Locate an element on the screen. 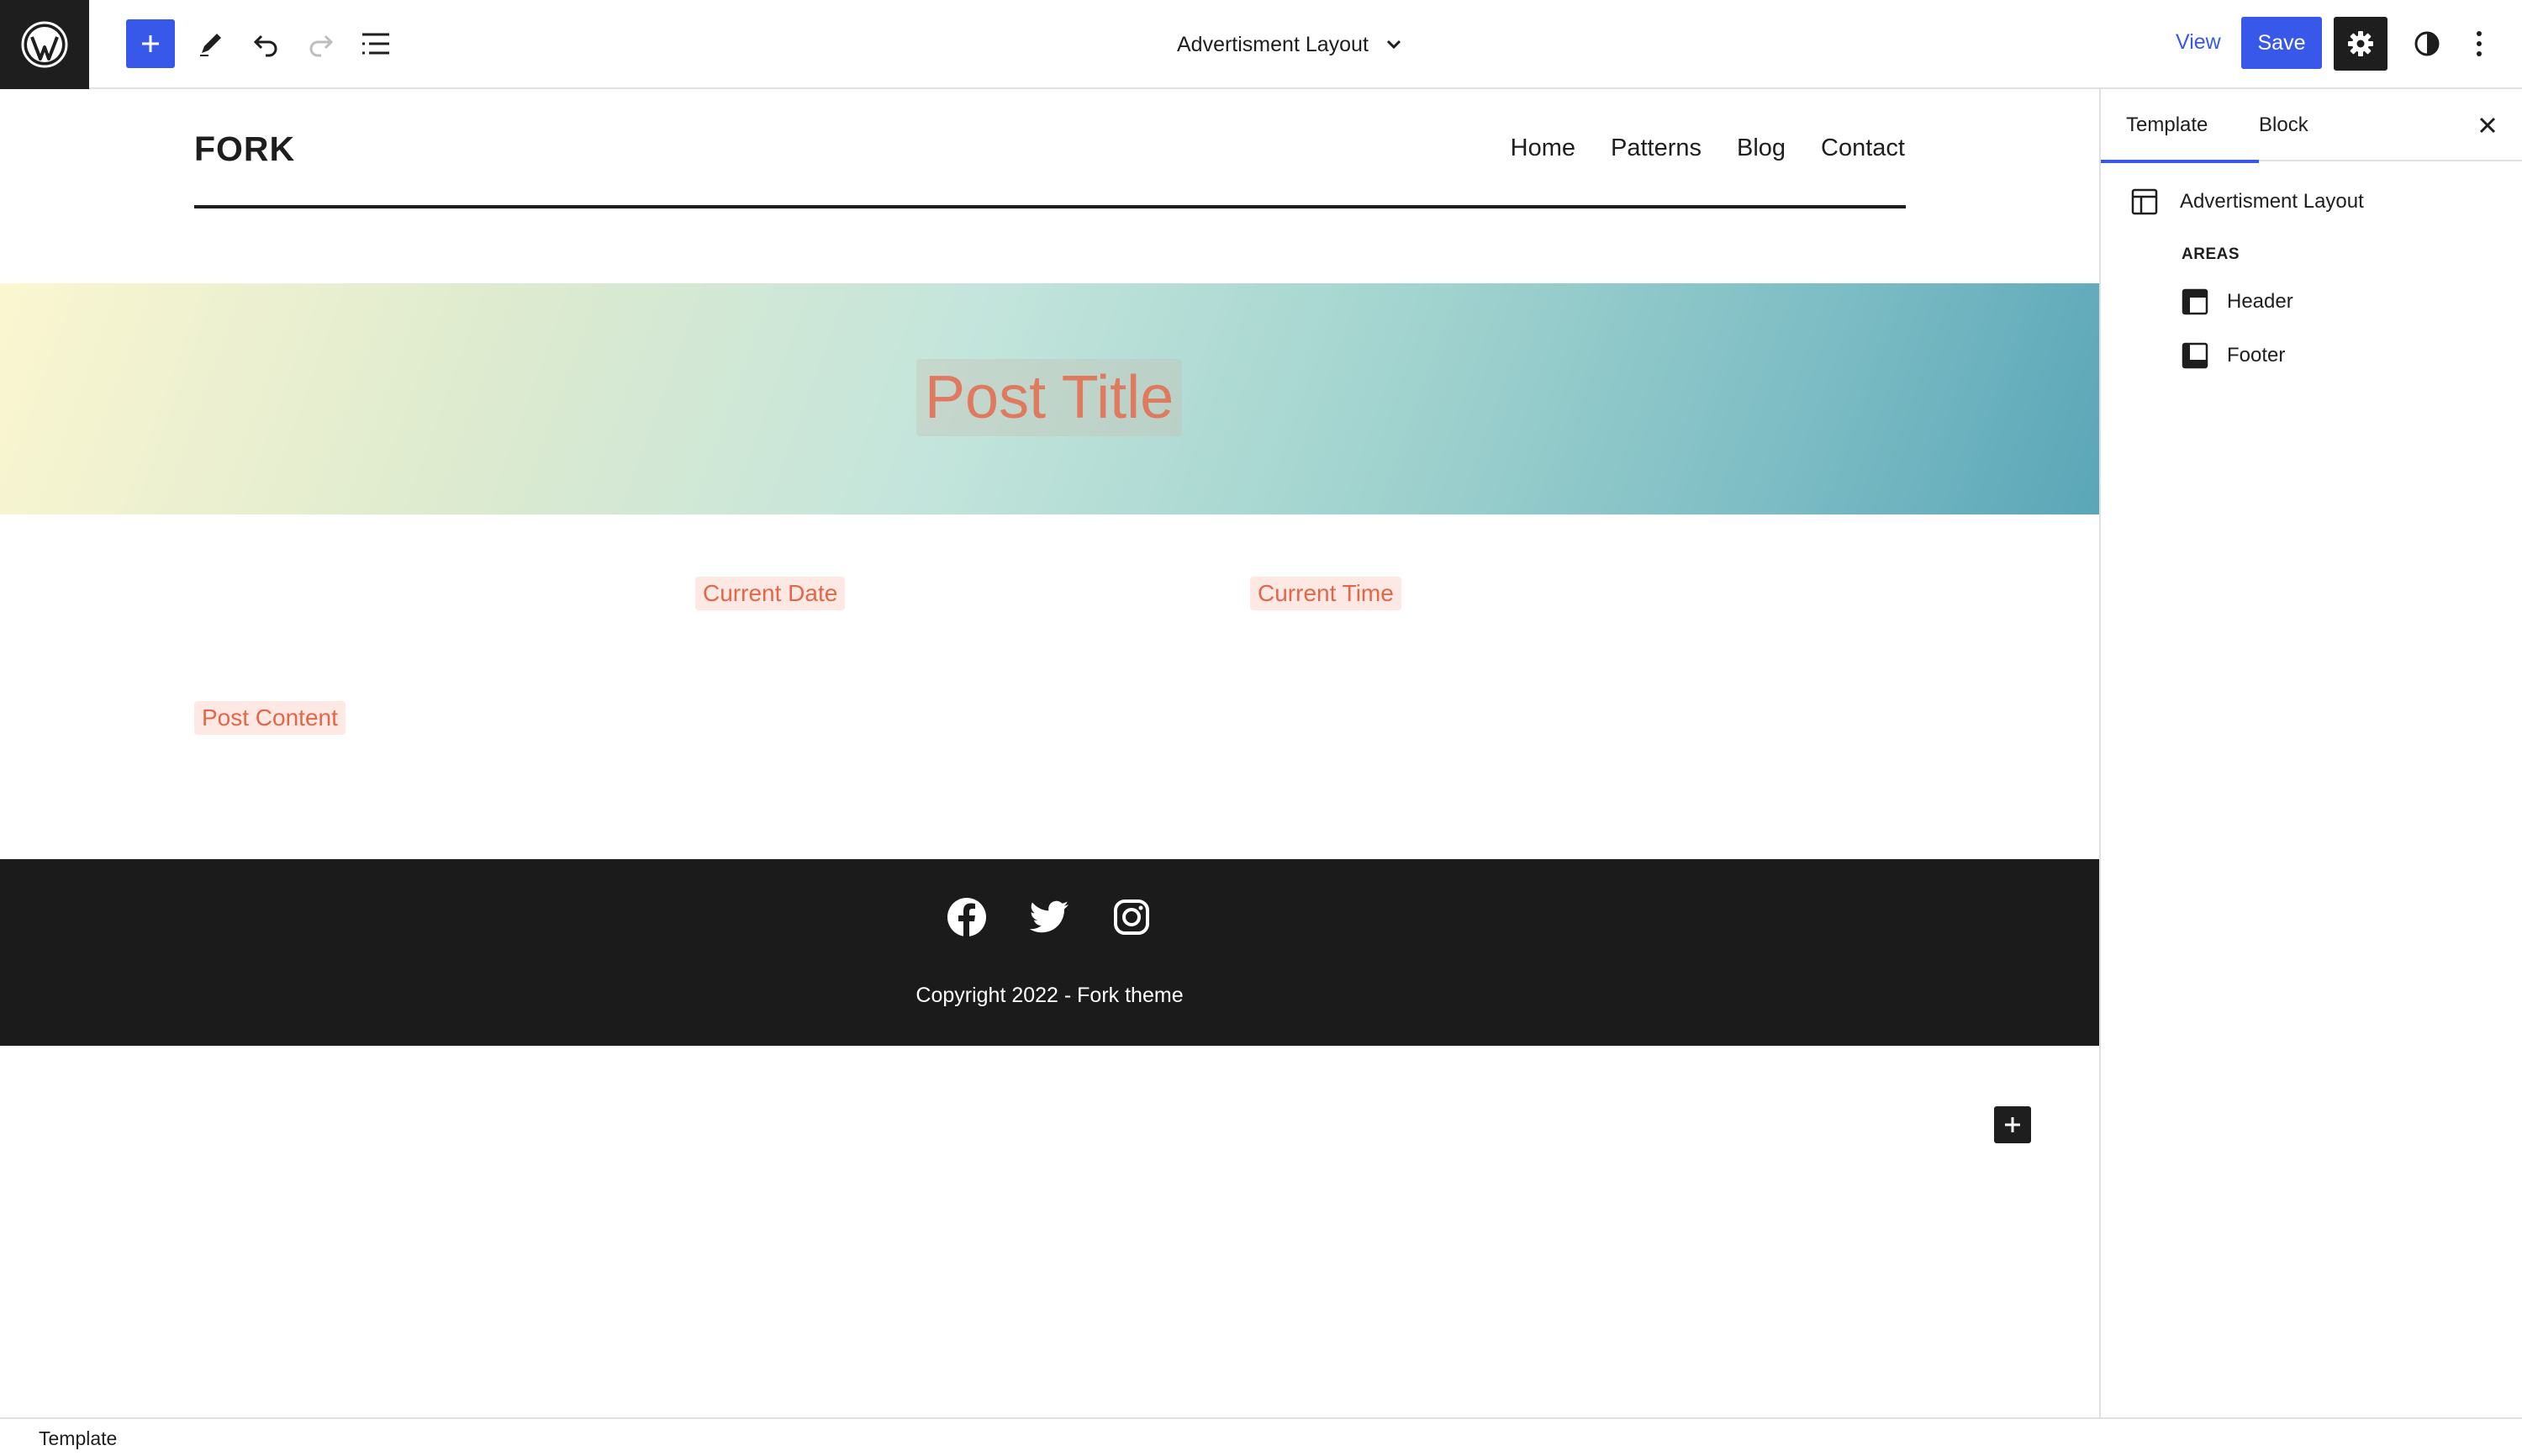  breadcrumb-template: Template is located at coordinates (78, 1438).